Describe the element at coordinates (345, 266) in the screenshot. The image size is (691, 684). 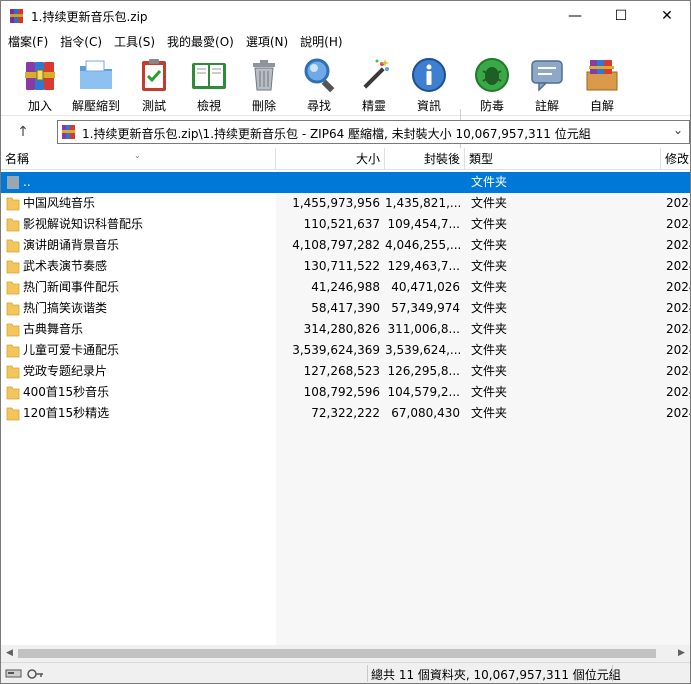
I see `table-row: 武术表演节奏感 130,711,522 129,463,7... 文件夹 2024` at that location.